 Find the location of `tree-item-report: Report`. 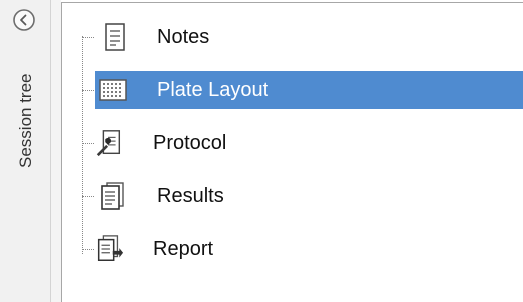

tree-item-report: Report is located at coordinates (301, 249).